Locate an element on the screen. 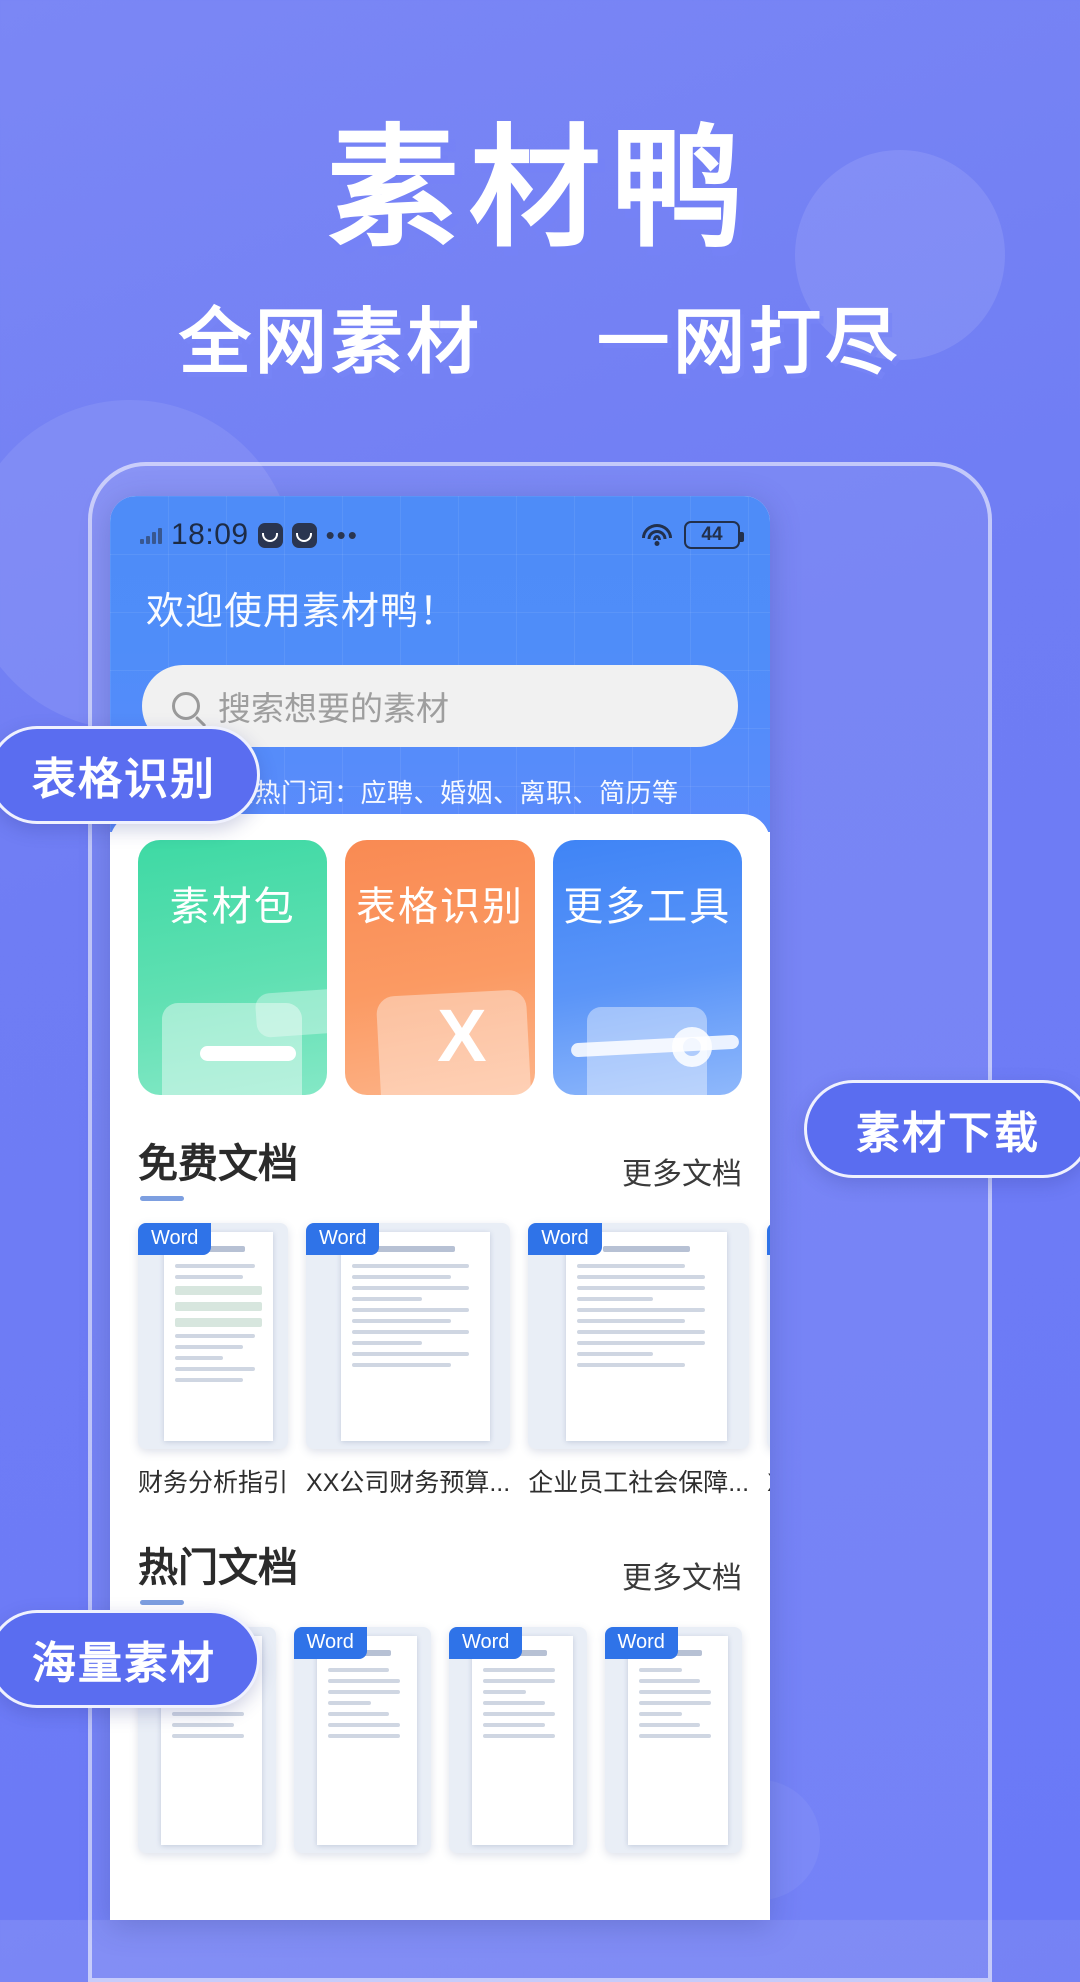 The height and width of the screenshot is (1982, 1080). battery-level: 44 is located at coordinates (712, 534).